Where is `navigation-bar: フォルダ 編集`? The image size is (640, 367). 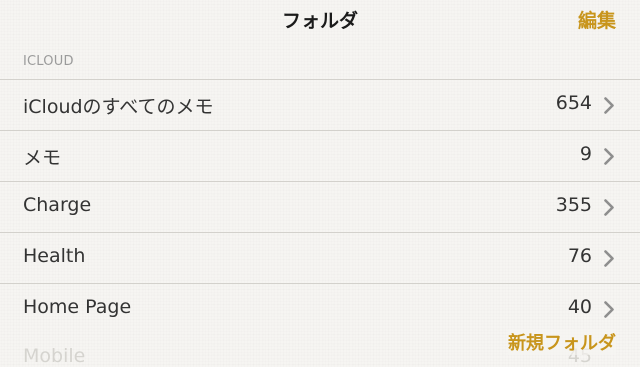 navigation-bar: フォルダ 編集 is located at coordinates (320, 20).